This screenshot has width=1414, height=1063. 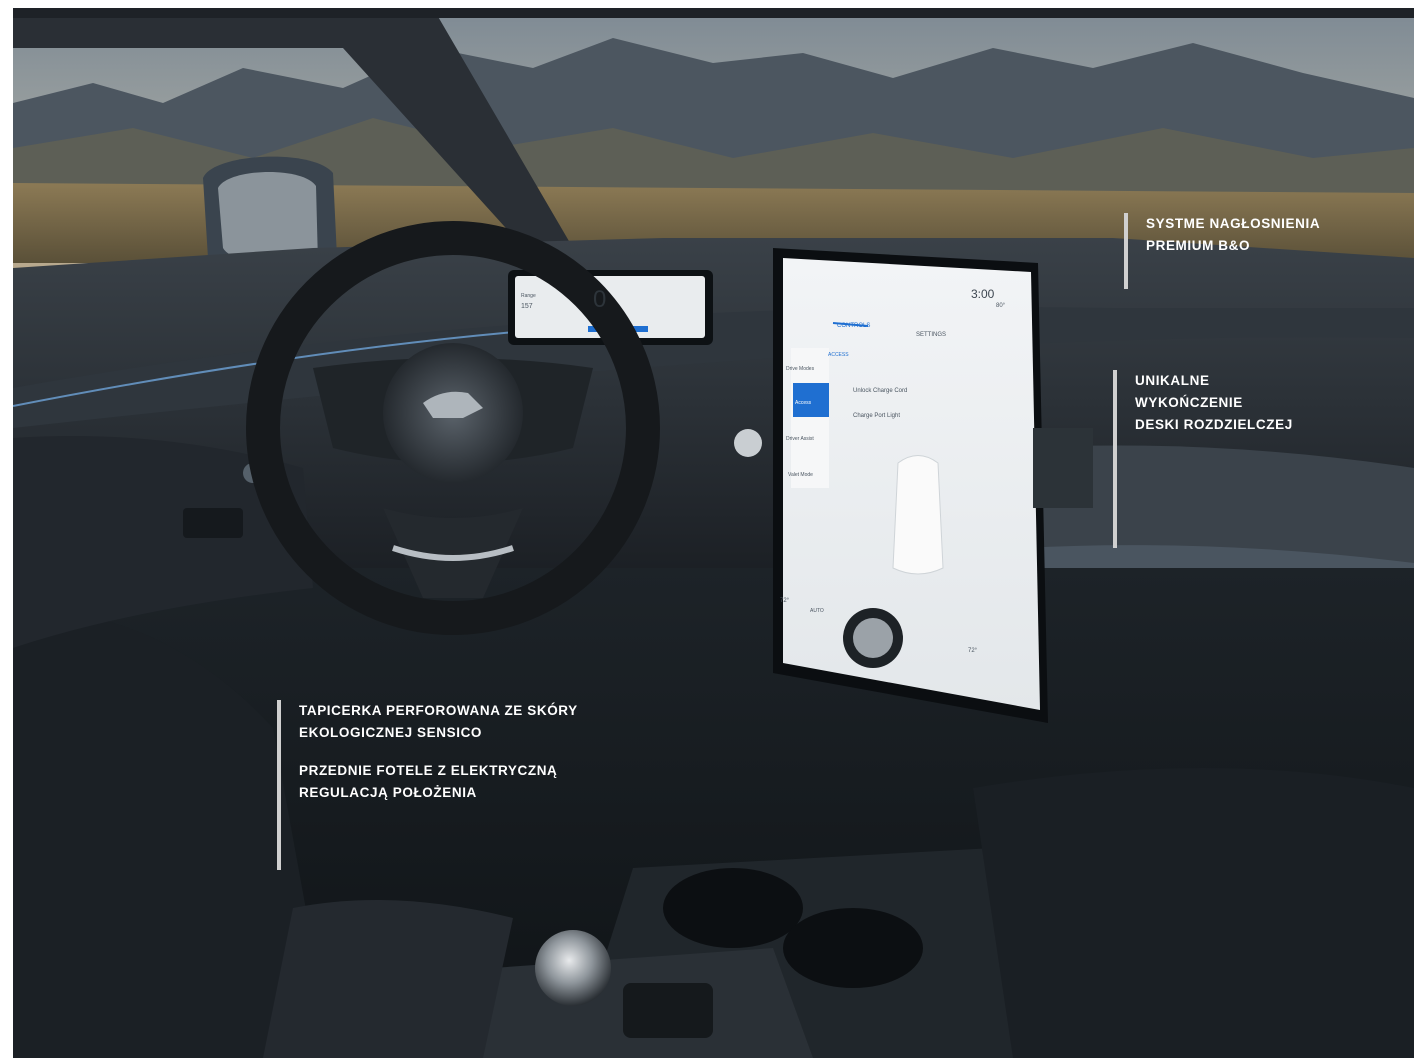 I want to click on callout-dash-line1: UNIKALNE, so click(x=1172, y=380).